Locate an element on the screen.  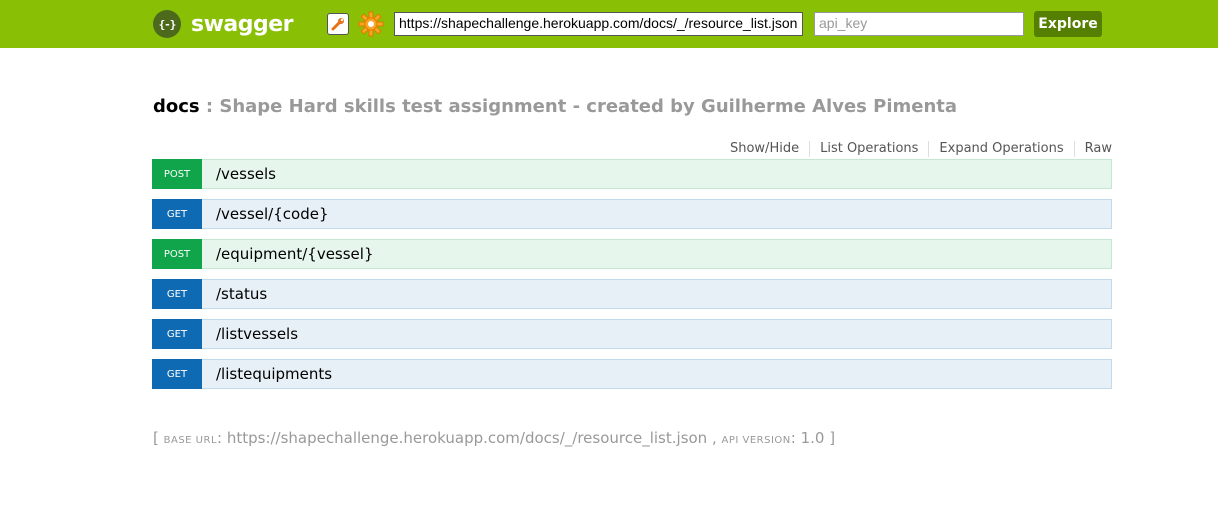
api-key-input: api_key is located at coordinates (919, 24).